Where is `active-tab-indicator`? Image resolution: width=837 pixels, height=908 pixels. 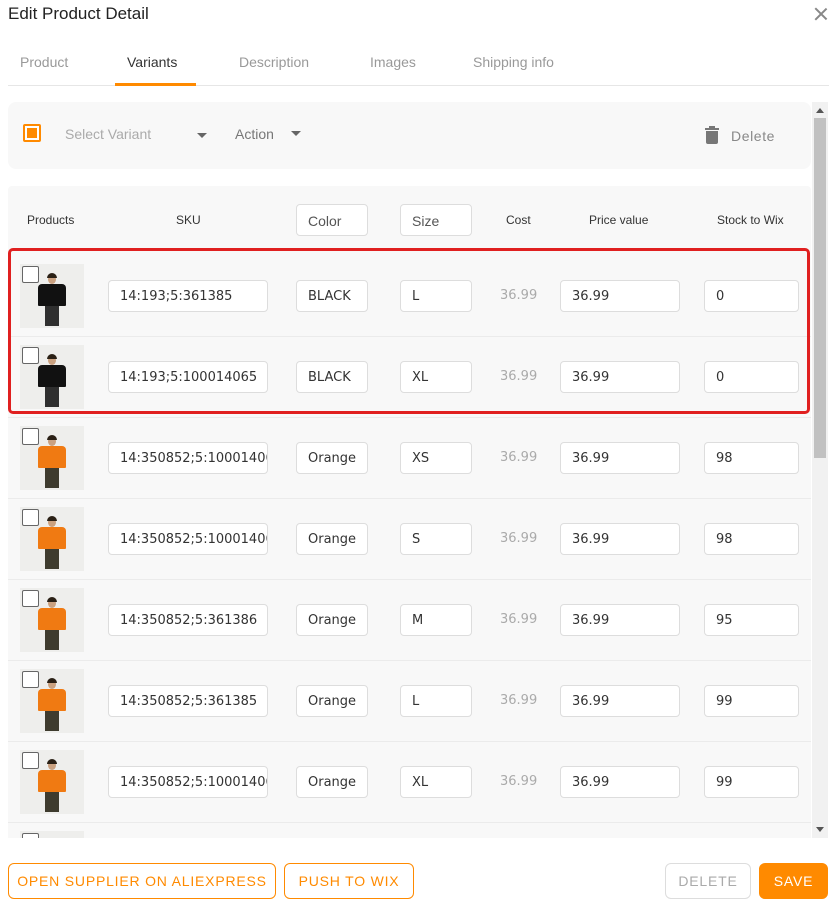 active-tab-indicator is located at coordinates (155, 84).